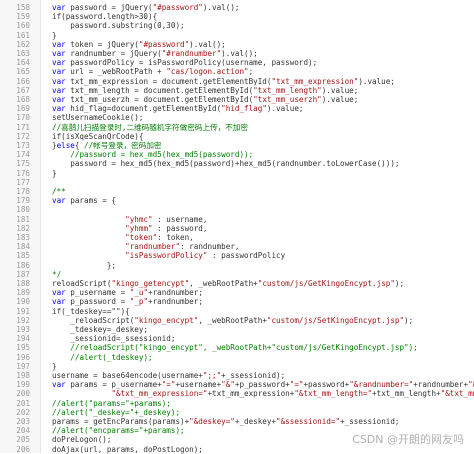 This screenshot has height=454, width=474. What do you see at coordinates (23, 191) in the screenshot?
I see `line-number: 178` at bounding box center [23, 191].